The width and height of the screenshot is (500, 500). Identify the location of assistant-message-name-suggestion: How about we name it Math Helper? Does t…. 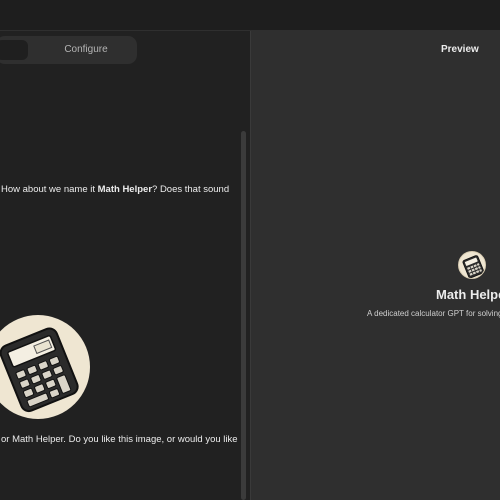
(115, 189).